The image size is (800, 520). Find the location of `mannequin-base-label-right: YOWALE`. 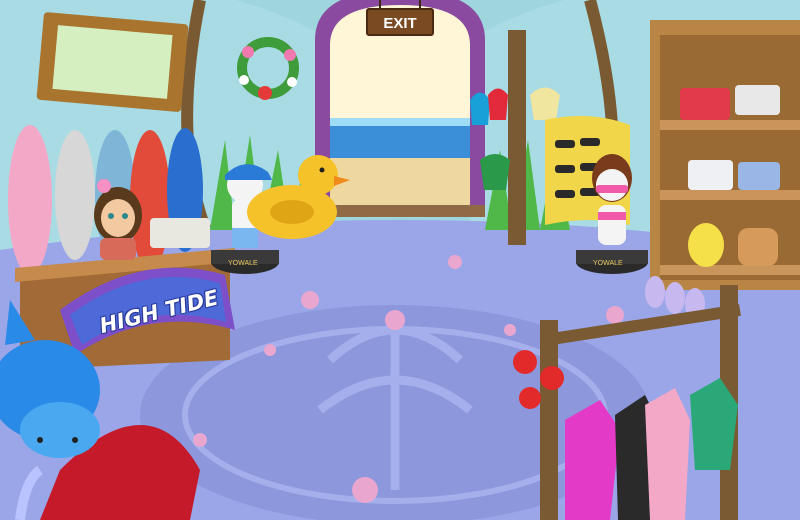

mannequin-base-label-right: YOWALE is located at coordinates (608, 263).